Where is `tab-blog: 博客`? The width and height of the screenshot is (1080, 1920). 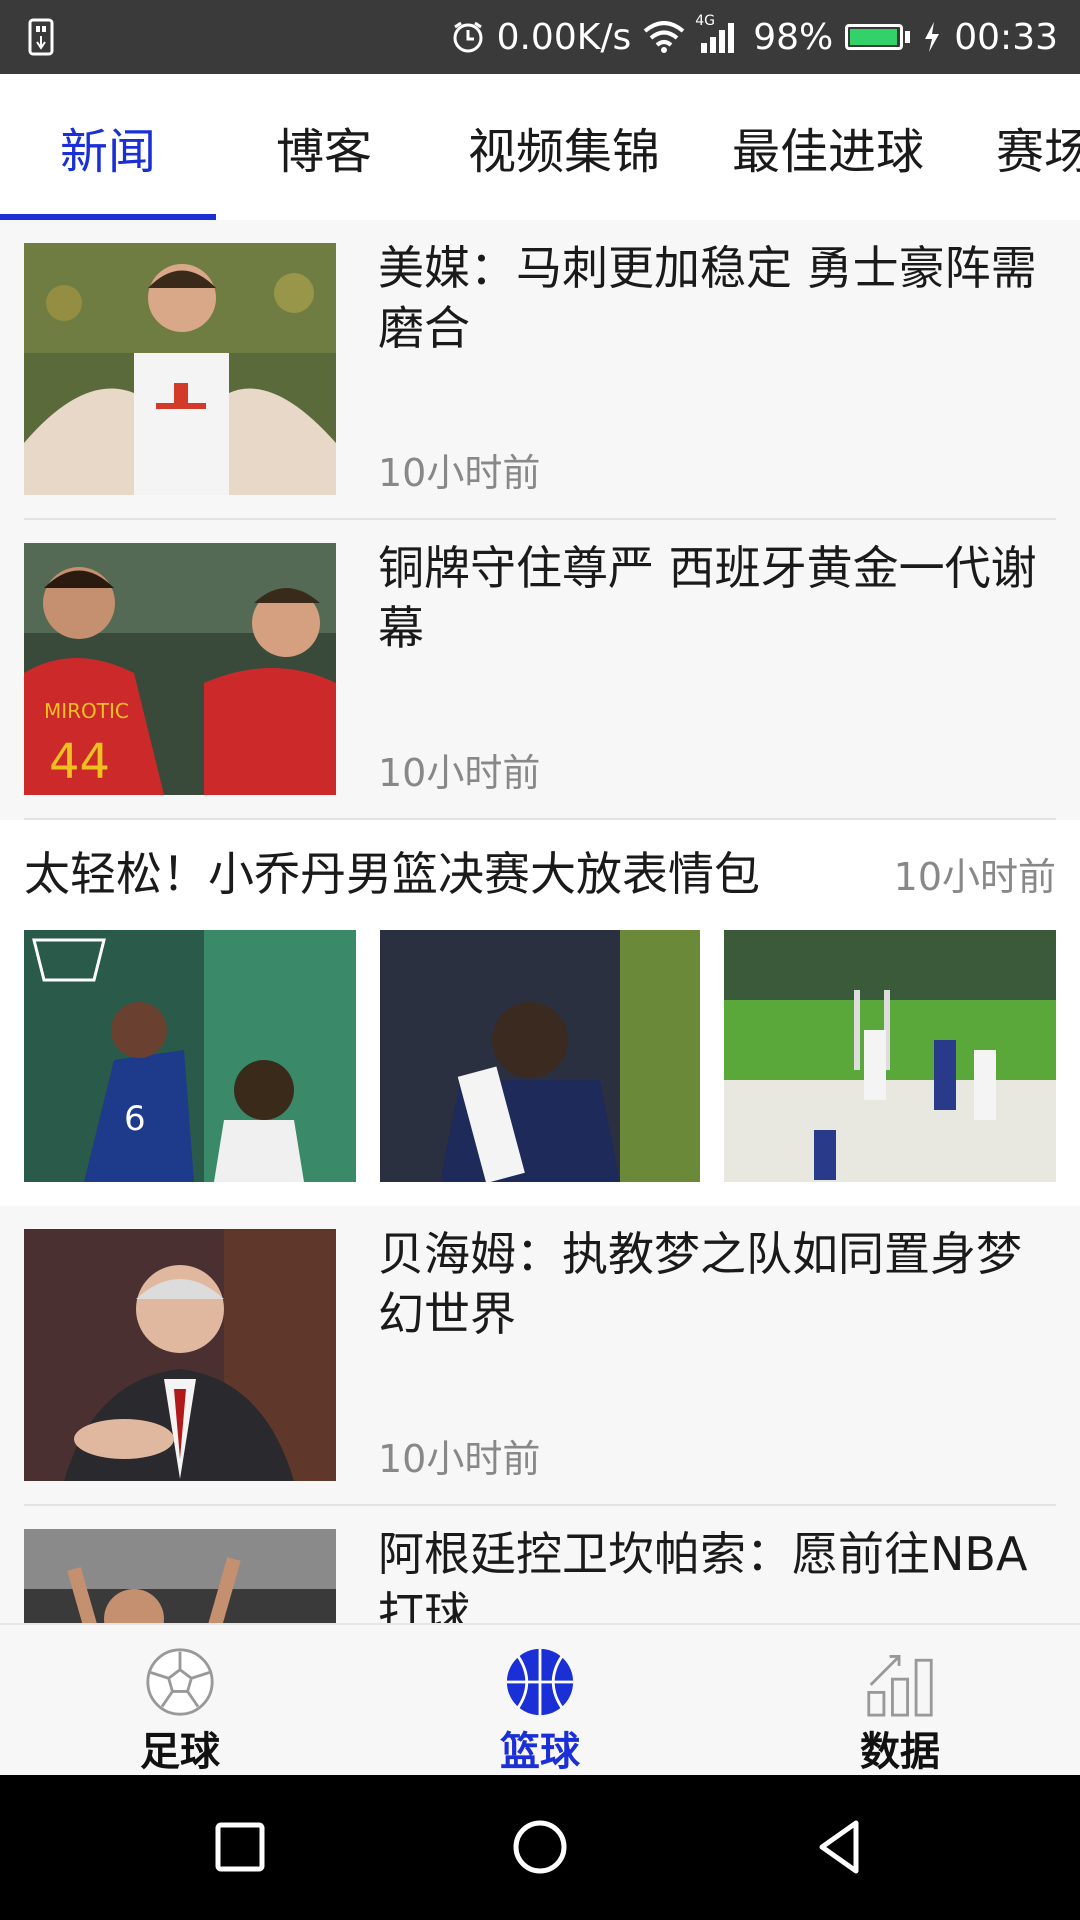
tab-blog: 博客 is located at coordinates (324, 147).